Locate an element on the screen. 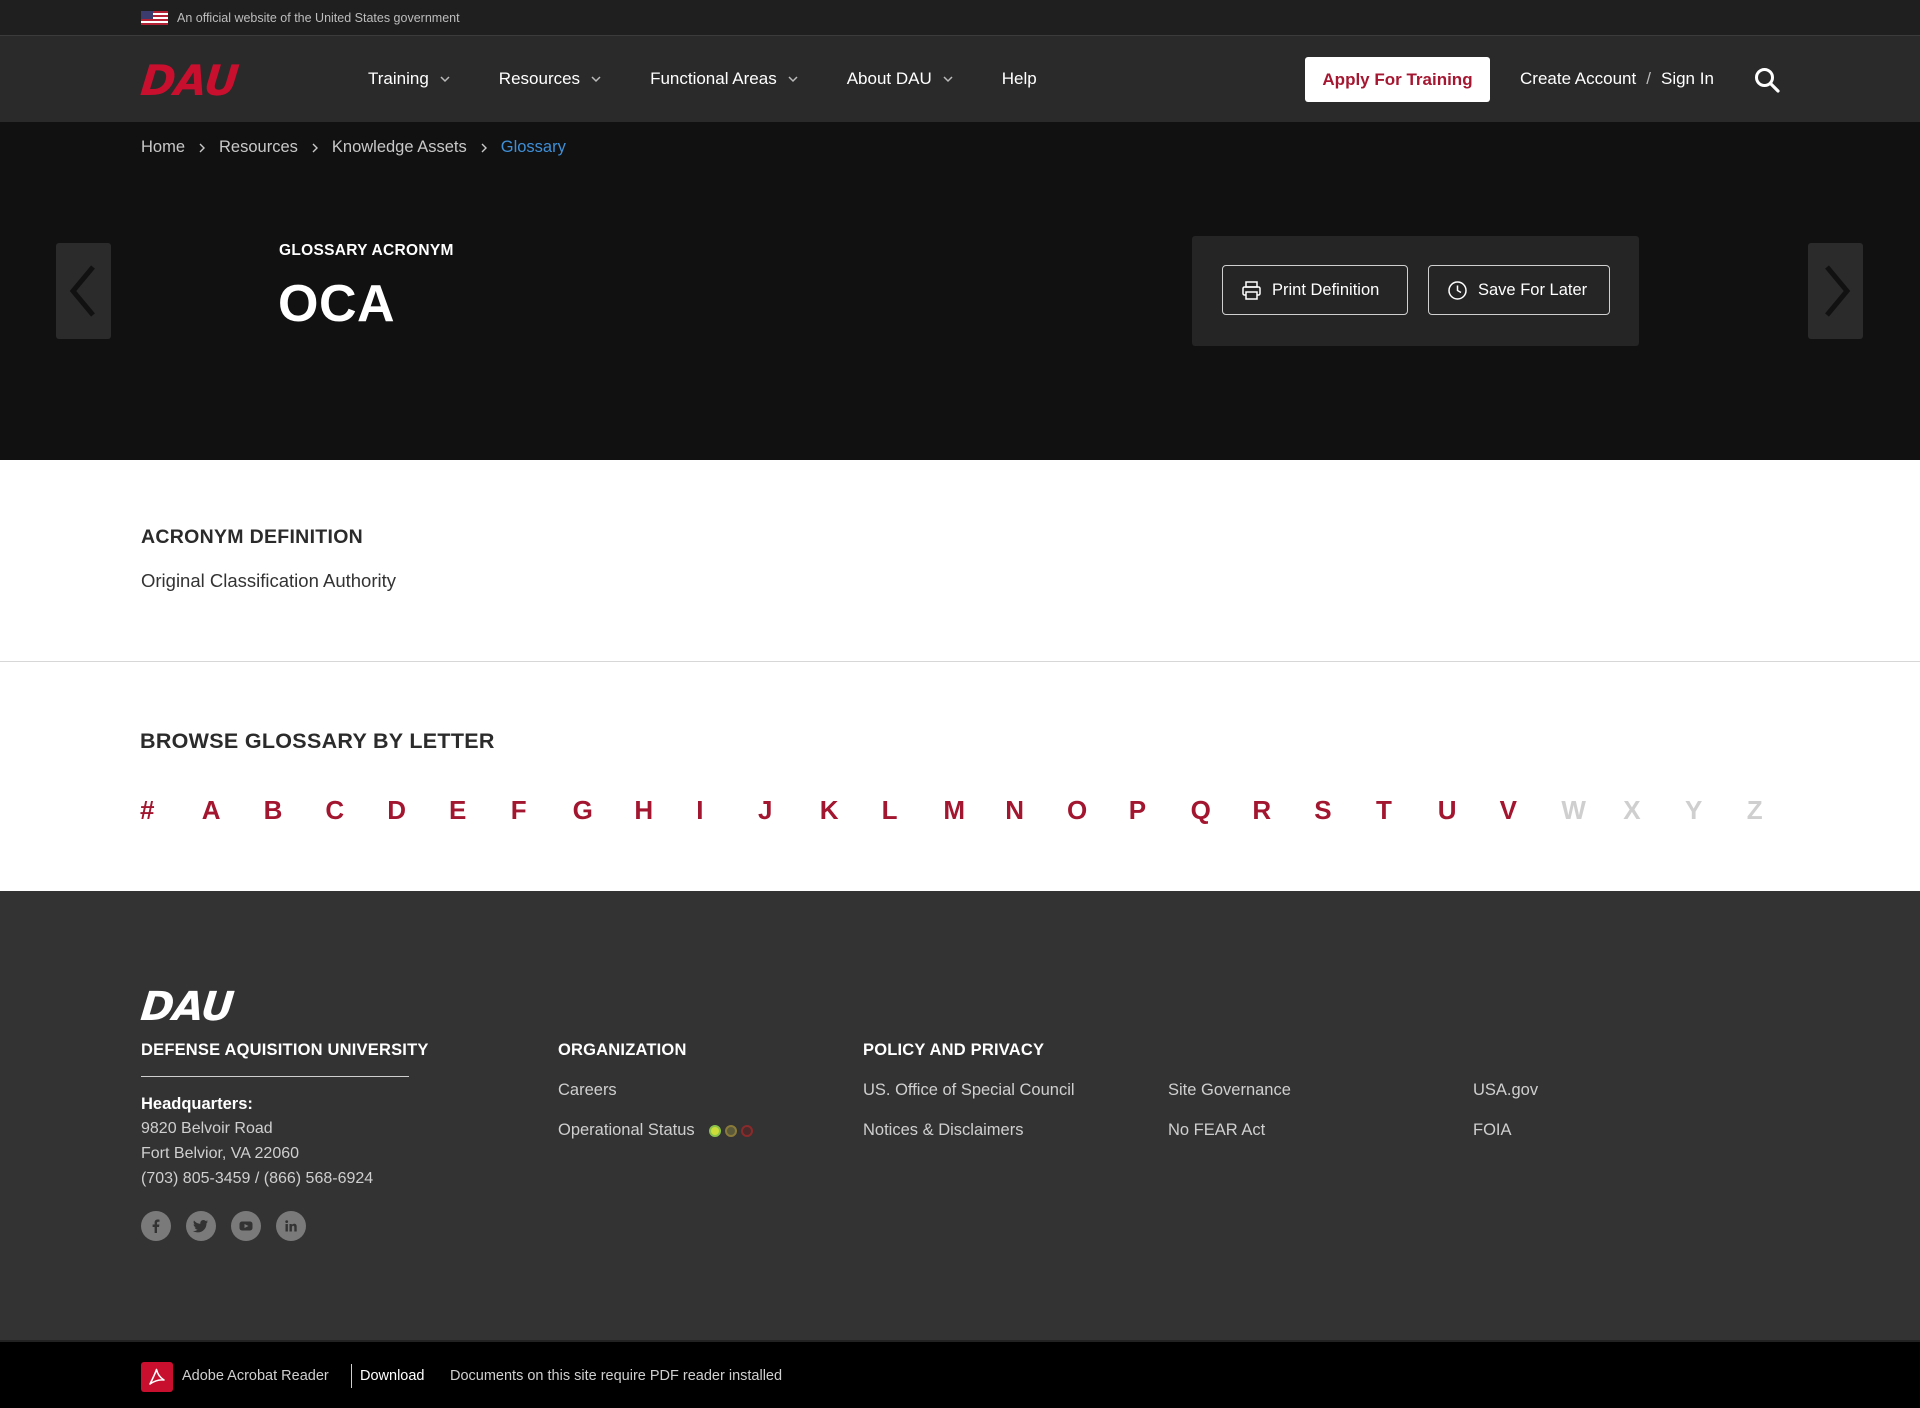 Image resolution: width=1920 pixels, height=1408 pixels. letter-link: H is located at coordinates (643, 810).